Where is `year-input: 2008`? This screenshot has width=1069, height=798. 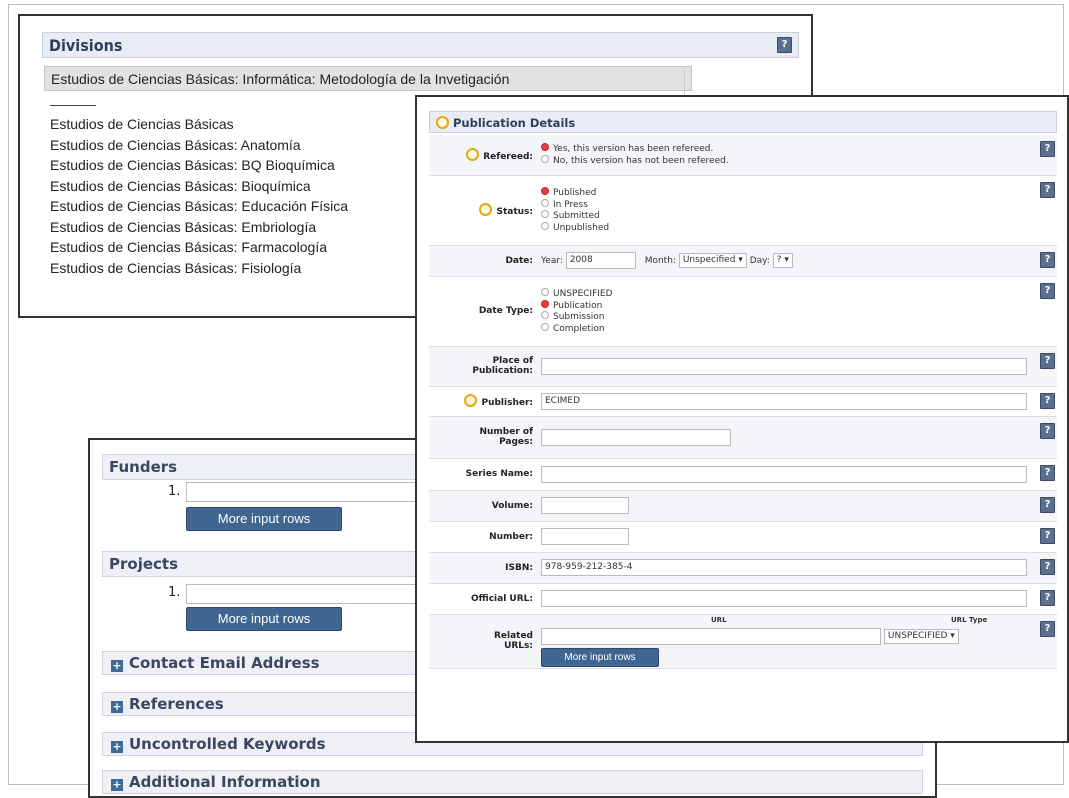
year-input: 2008 is located at coordinates (600, 260).